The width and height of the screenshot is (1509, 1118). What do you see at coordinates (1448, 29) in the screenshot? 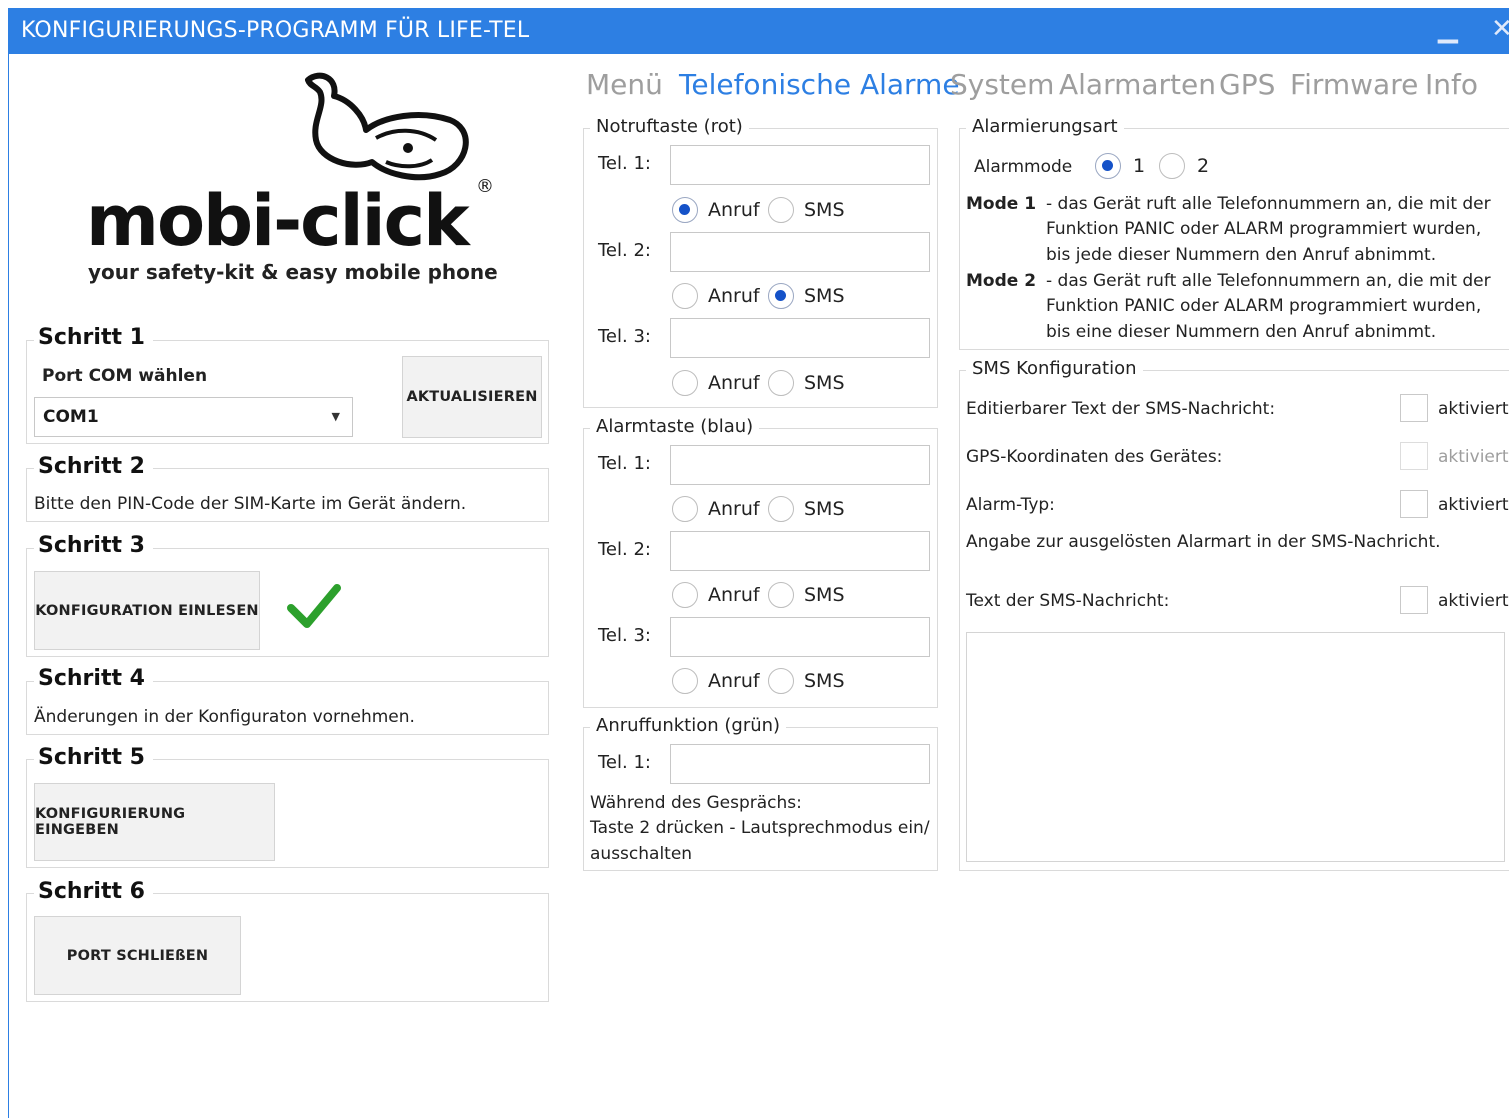
I see `minimize-icon: ▁` at bounding box center [1448, 29].